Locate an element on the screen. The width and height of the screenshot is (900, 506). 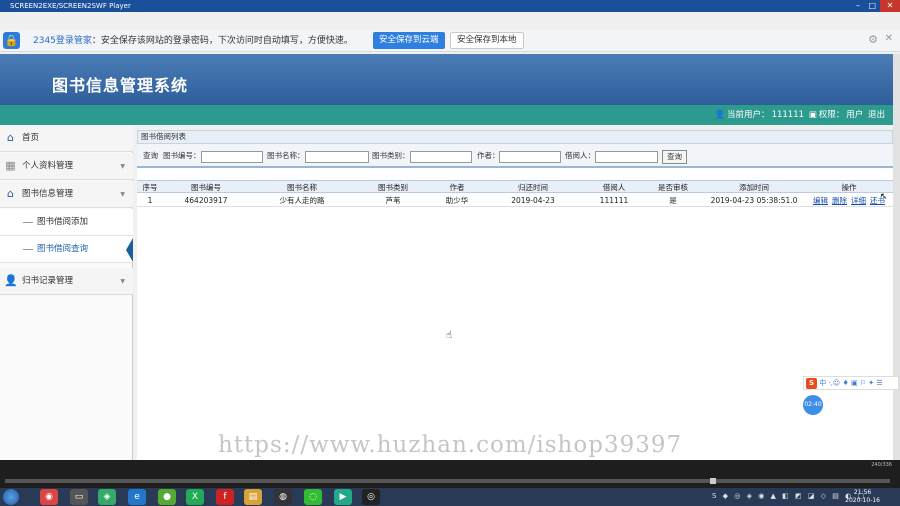
book-no-input is located at coordinates (232, 157).